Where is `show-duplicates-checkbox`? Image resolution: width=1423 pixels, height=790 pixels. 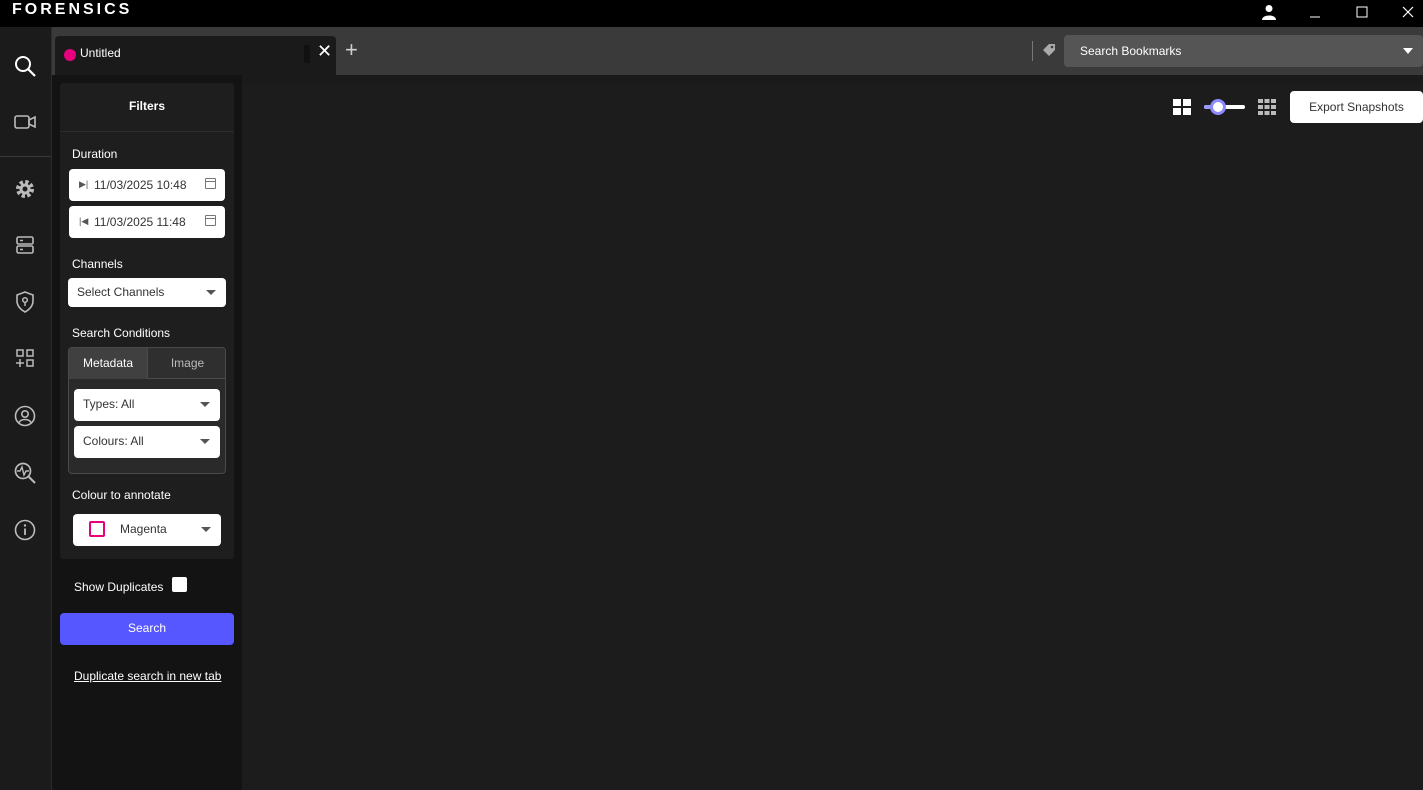 show-duplicates-checkbox is located at coordinates (179, 584).